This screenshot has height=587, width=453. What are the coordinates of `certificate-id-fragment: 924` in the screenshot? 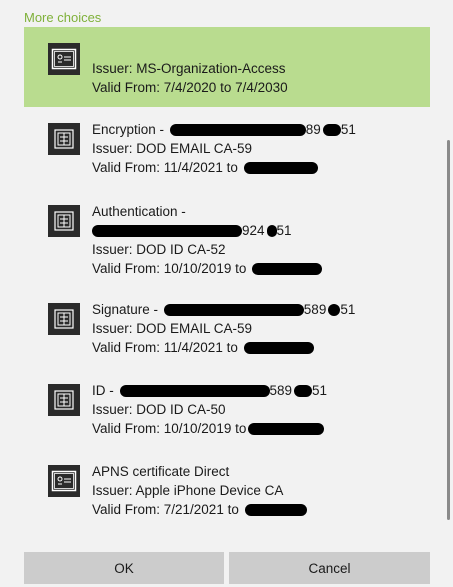 It's located at (253, 230).